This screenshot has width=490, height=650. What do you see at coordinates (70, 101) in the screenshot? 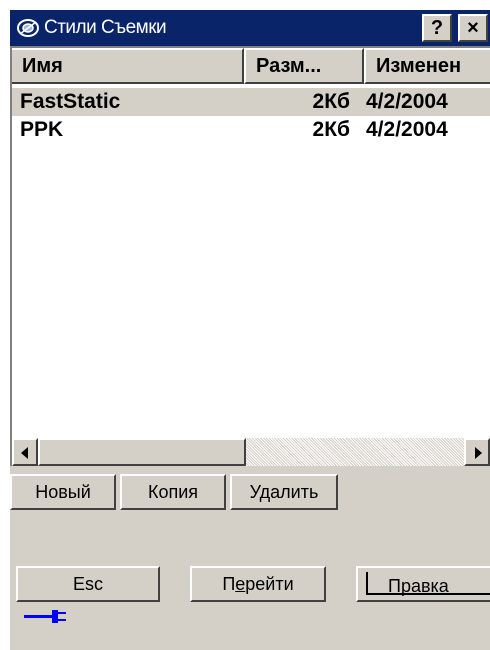
I see `item-name: FastStatic` at bounding box center [70, 101].